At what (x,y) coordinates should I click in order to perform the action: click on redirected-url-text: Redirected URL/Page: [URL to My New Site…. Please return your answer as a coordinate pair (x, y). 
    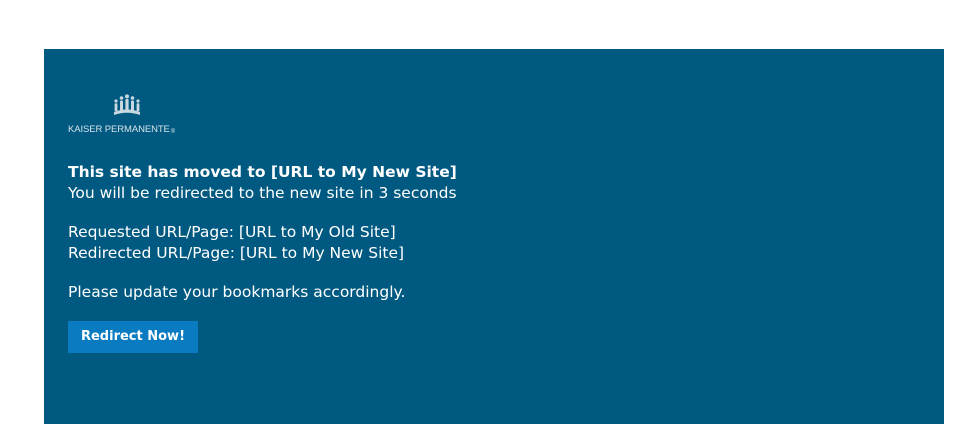
    Looking at the image, I should click on (236, 253).